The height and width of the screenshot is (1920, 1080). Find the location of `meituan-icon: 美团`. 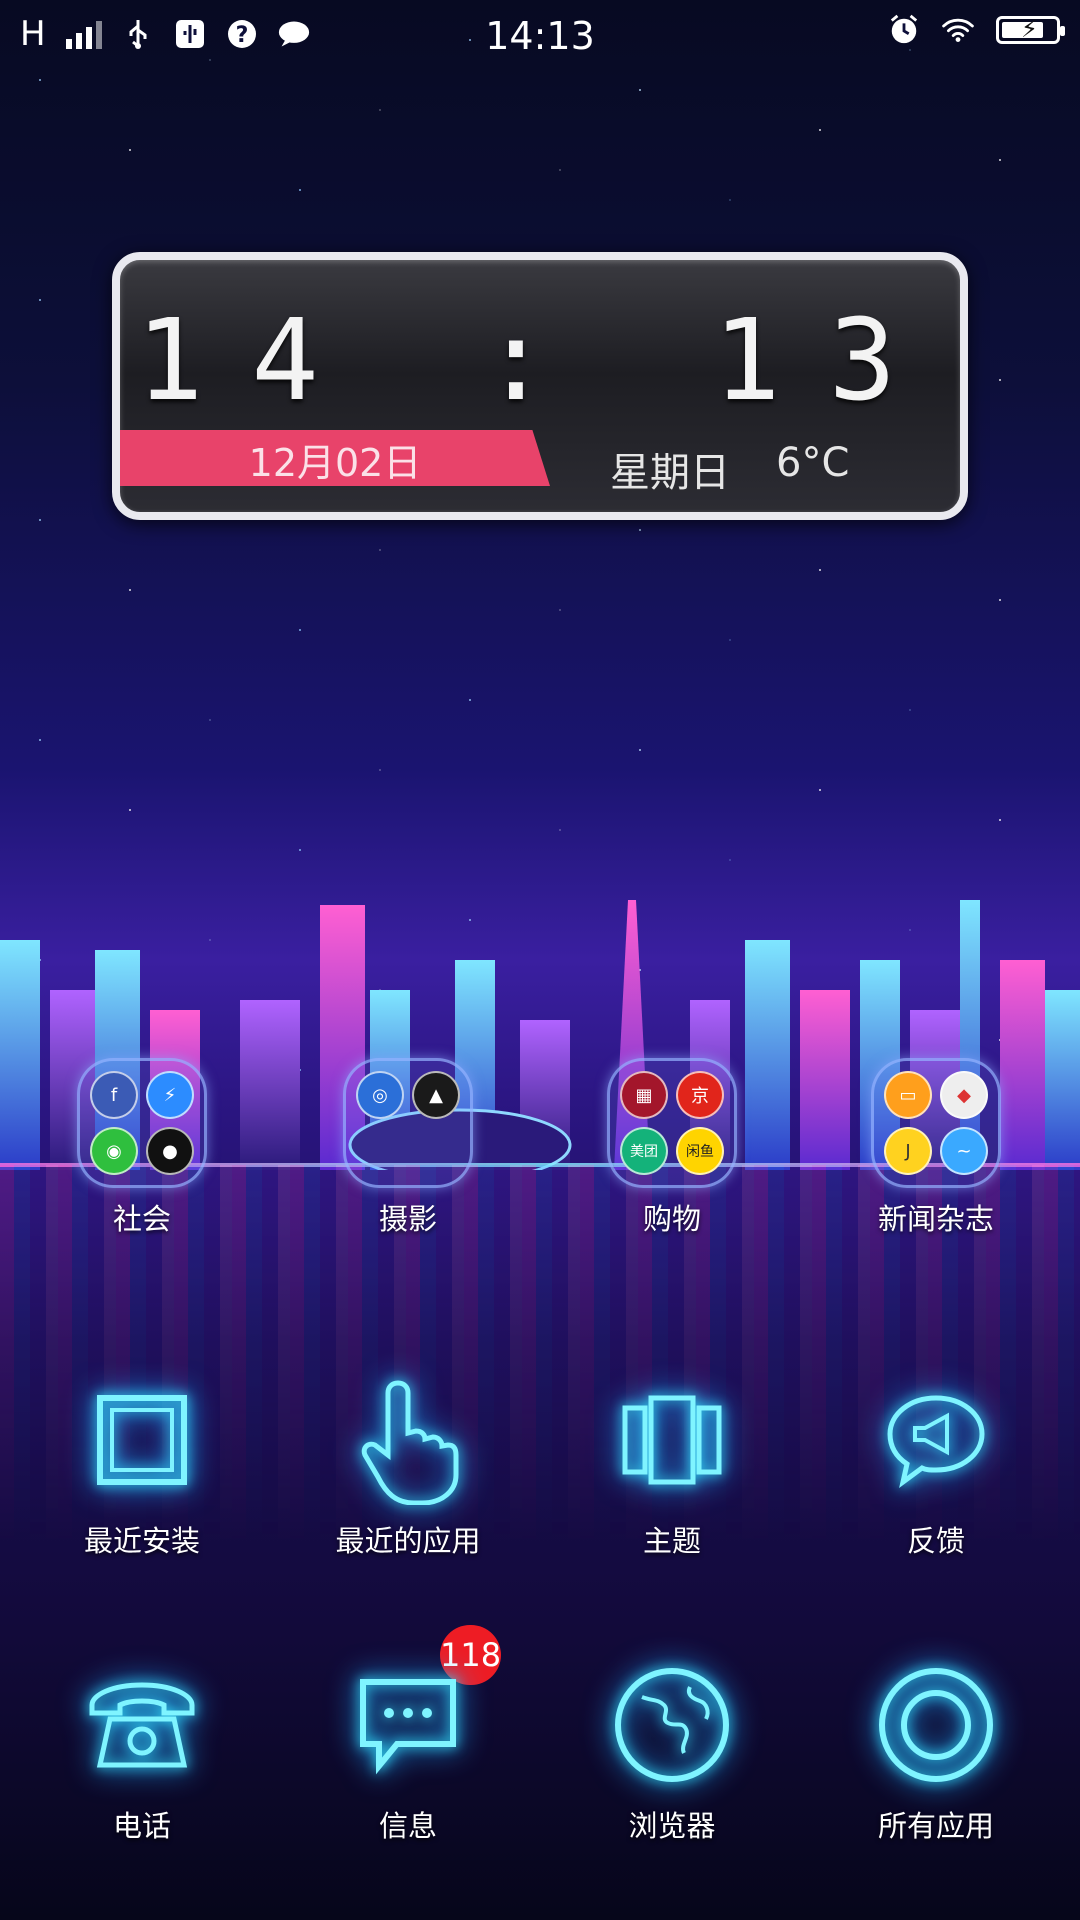

meituan-icon: 美团 is located at coordinates (644, 1151).